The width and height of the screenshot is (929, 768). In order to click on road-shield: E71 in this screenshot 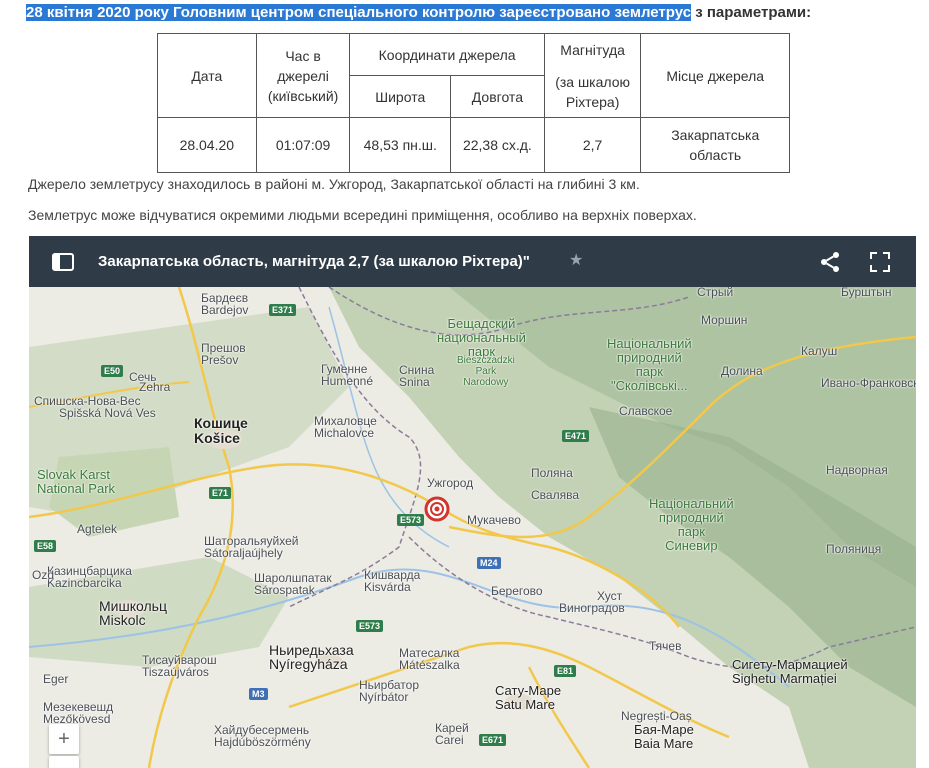, I will do `click(220, 493)`.